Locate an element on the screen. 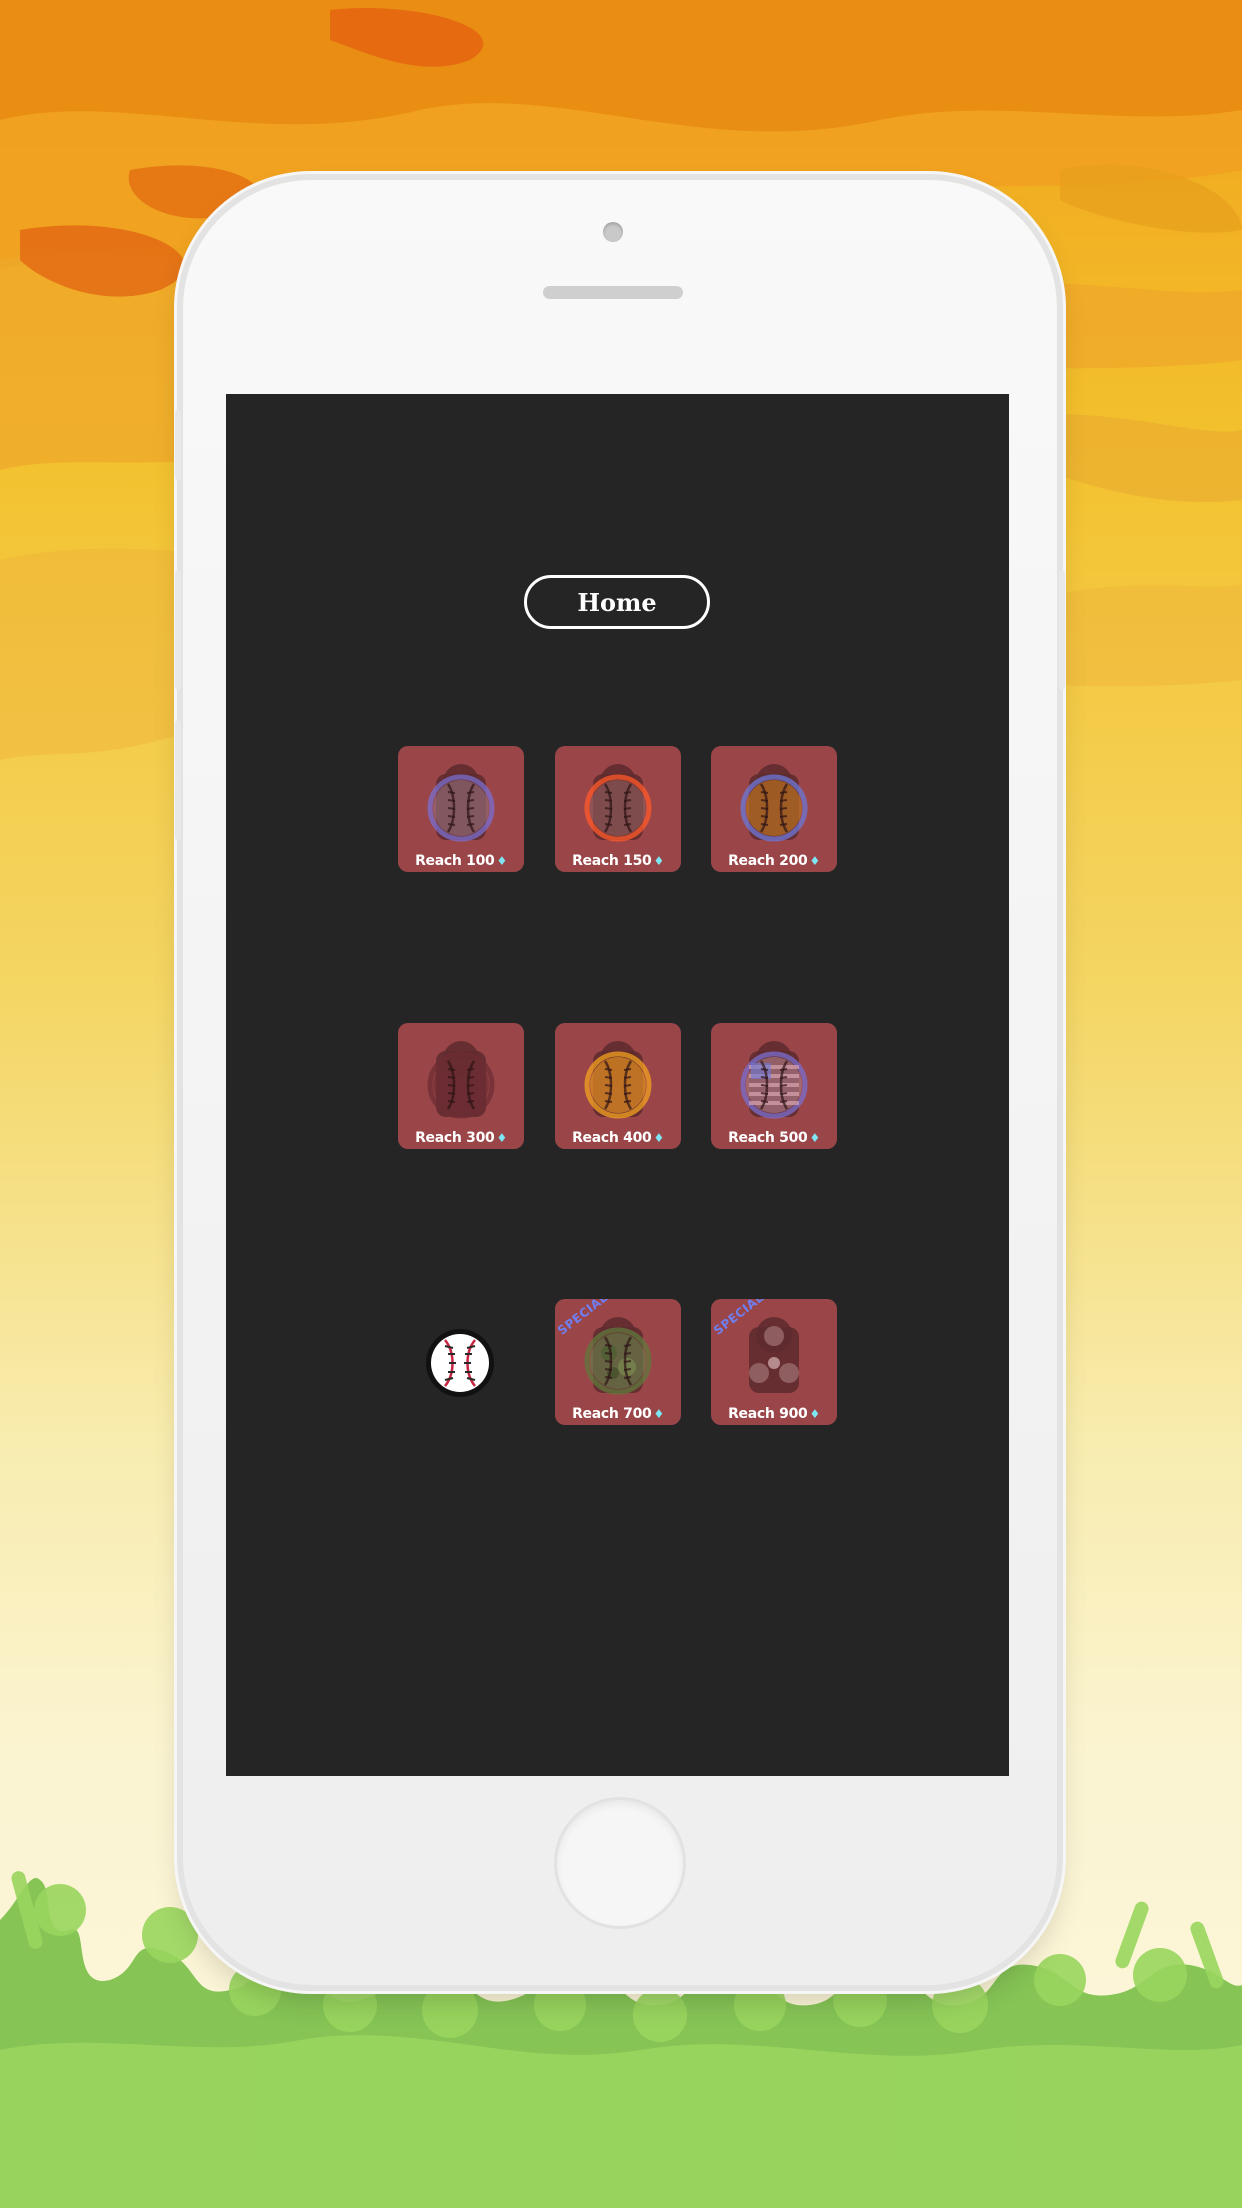 The height and width of the screenshot is (2208, 1242). requirement-text: Reach 150 is located at coordinates (612, 861).